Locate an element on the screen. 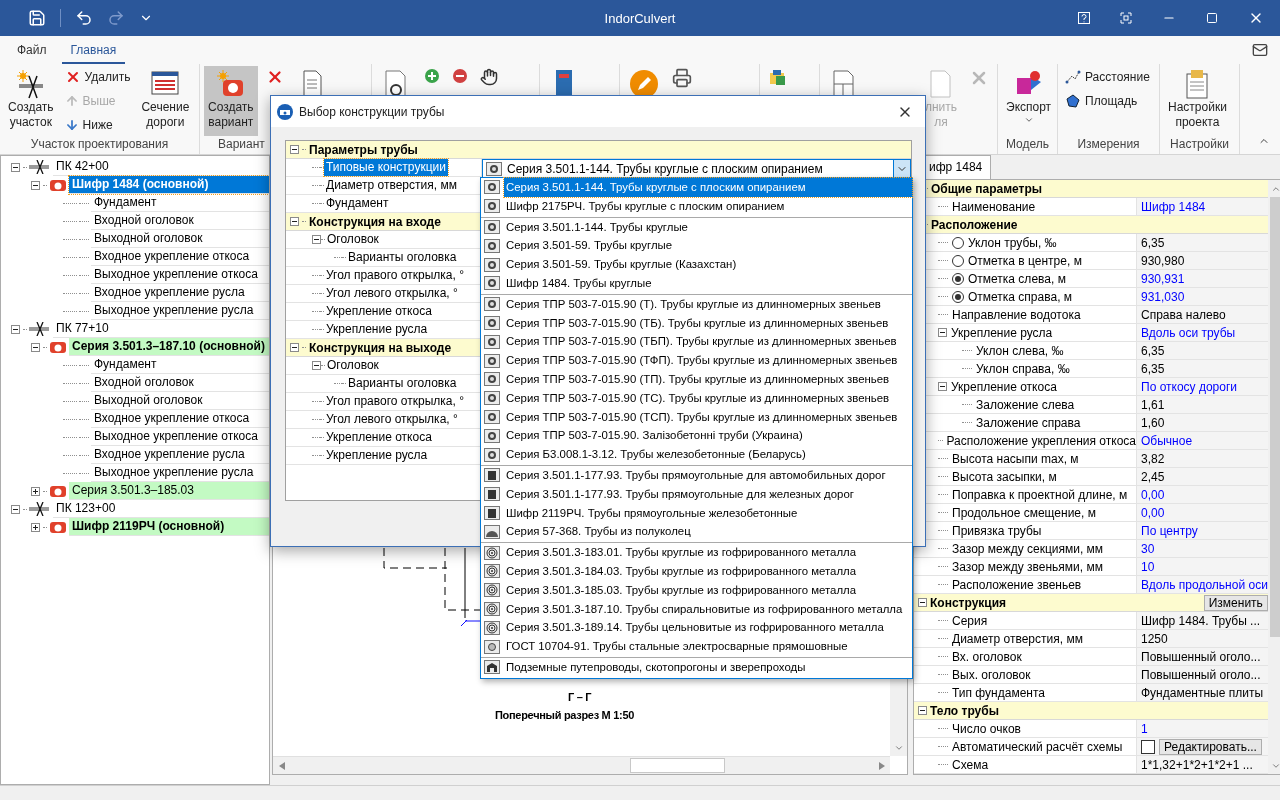  create-section-button: Создать участок is located at coordinates (31, 101).